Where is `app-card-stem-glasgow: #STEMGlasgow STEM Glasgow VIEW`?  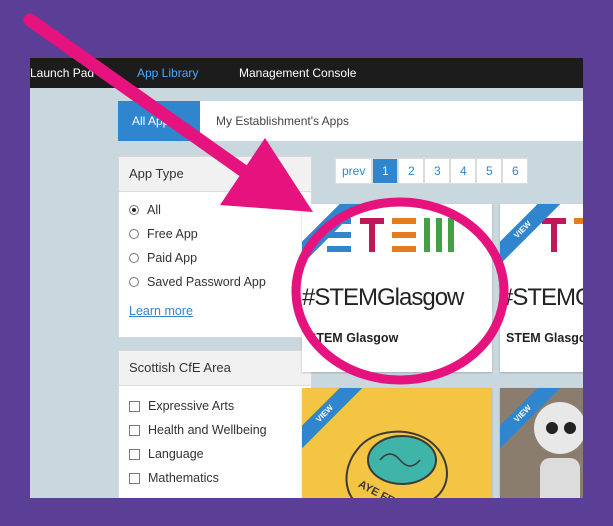 app-card-stem-glasgow: #STEMGlasgow STEM Glasgow VIEW is located at coordinates (397, 288).